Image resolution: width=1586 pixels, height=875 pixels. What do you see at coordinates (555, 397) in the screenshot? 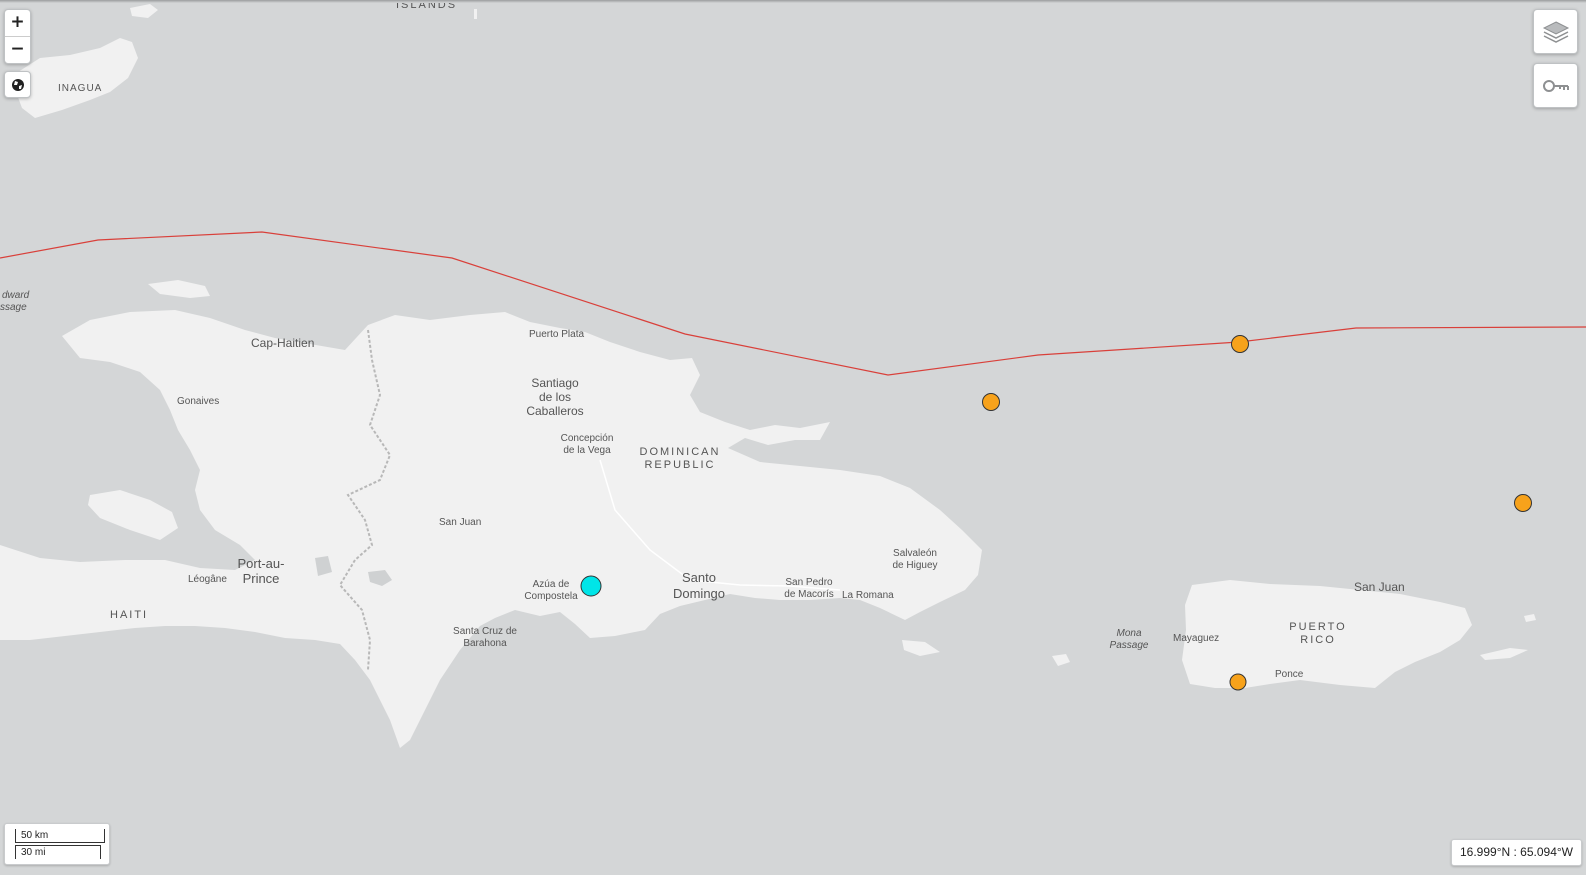
I see `label-santiago: de los` at bounding box center [555, 397].